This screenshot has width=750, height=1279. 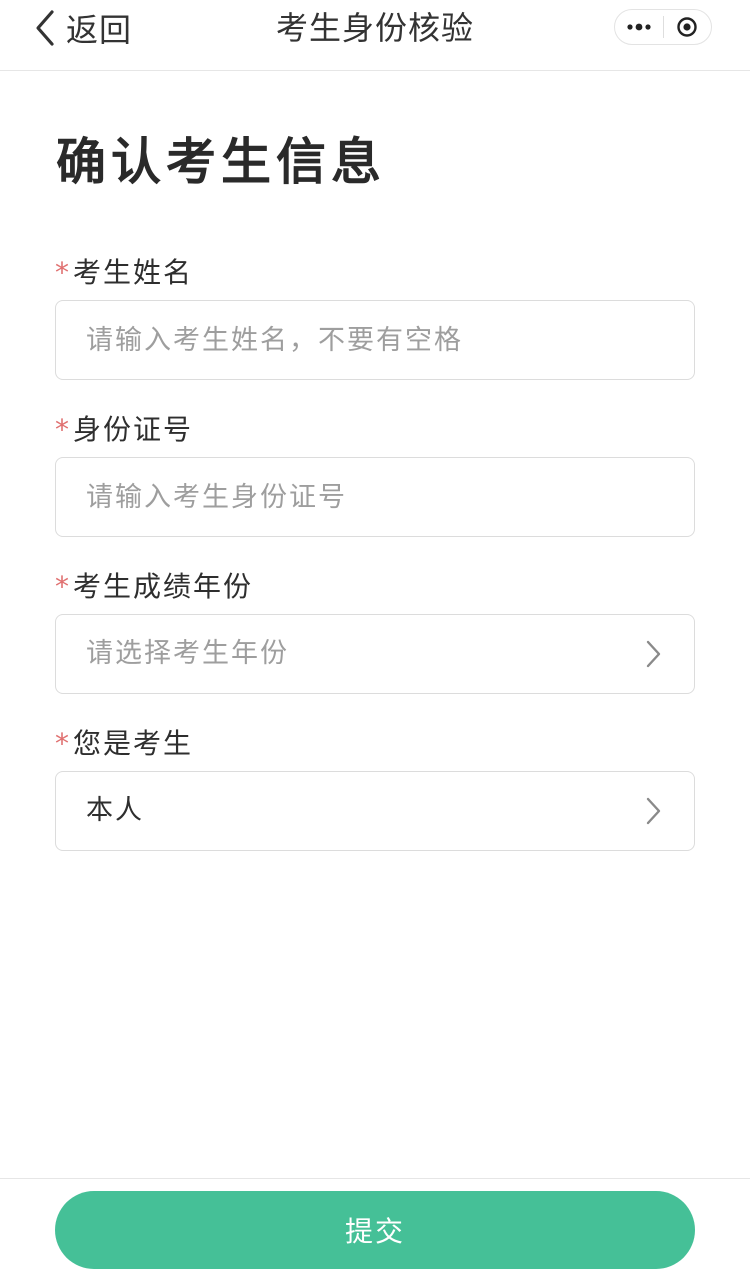 I want to click on score-year-label: *考生成绩年份, so click(x=154, y=587).